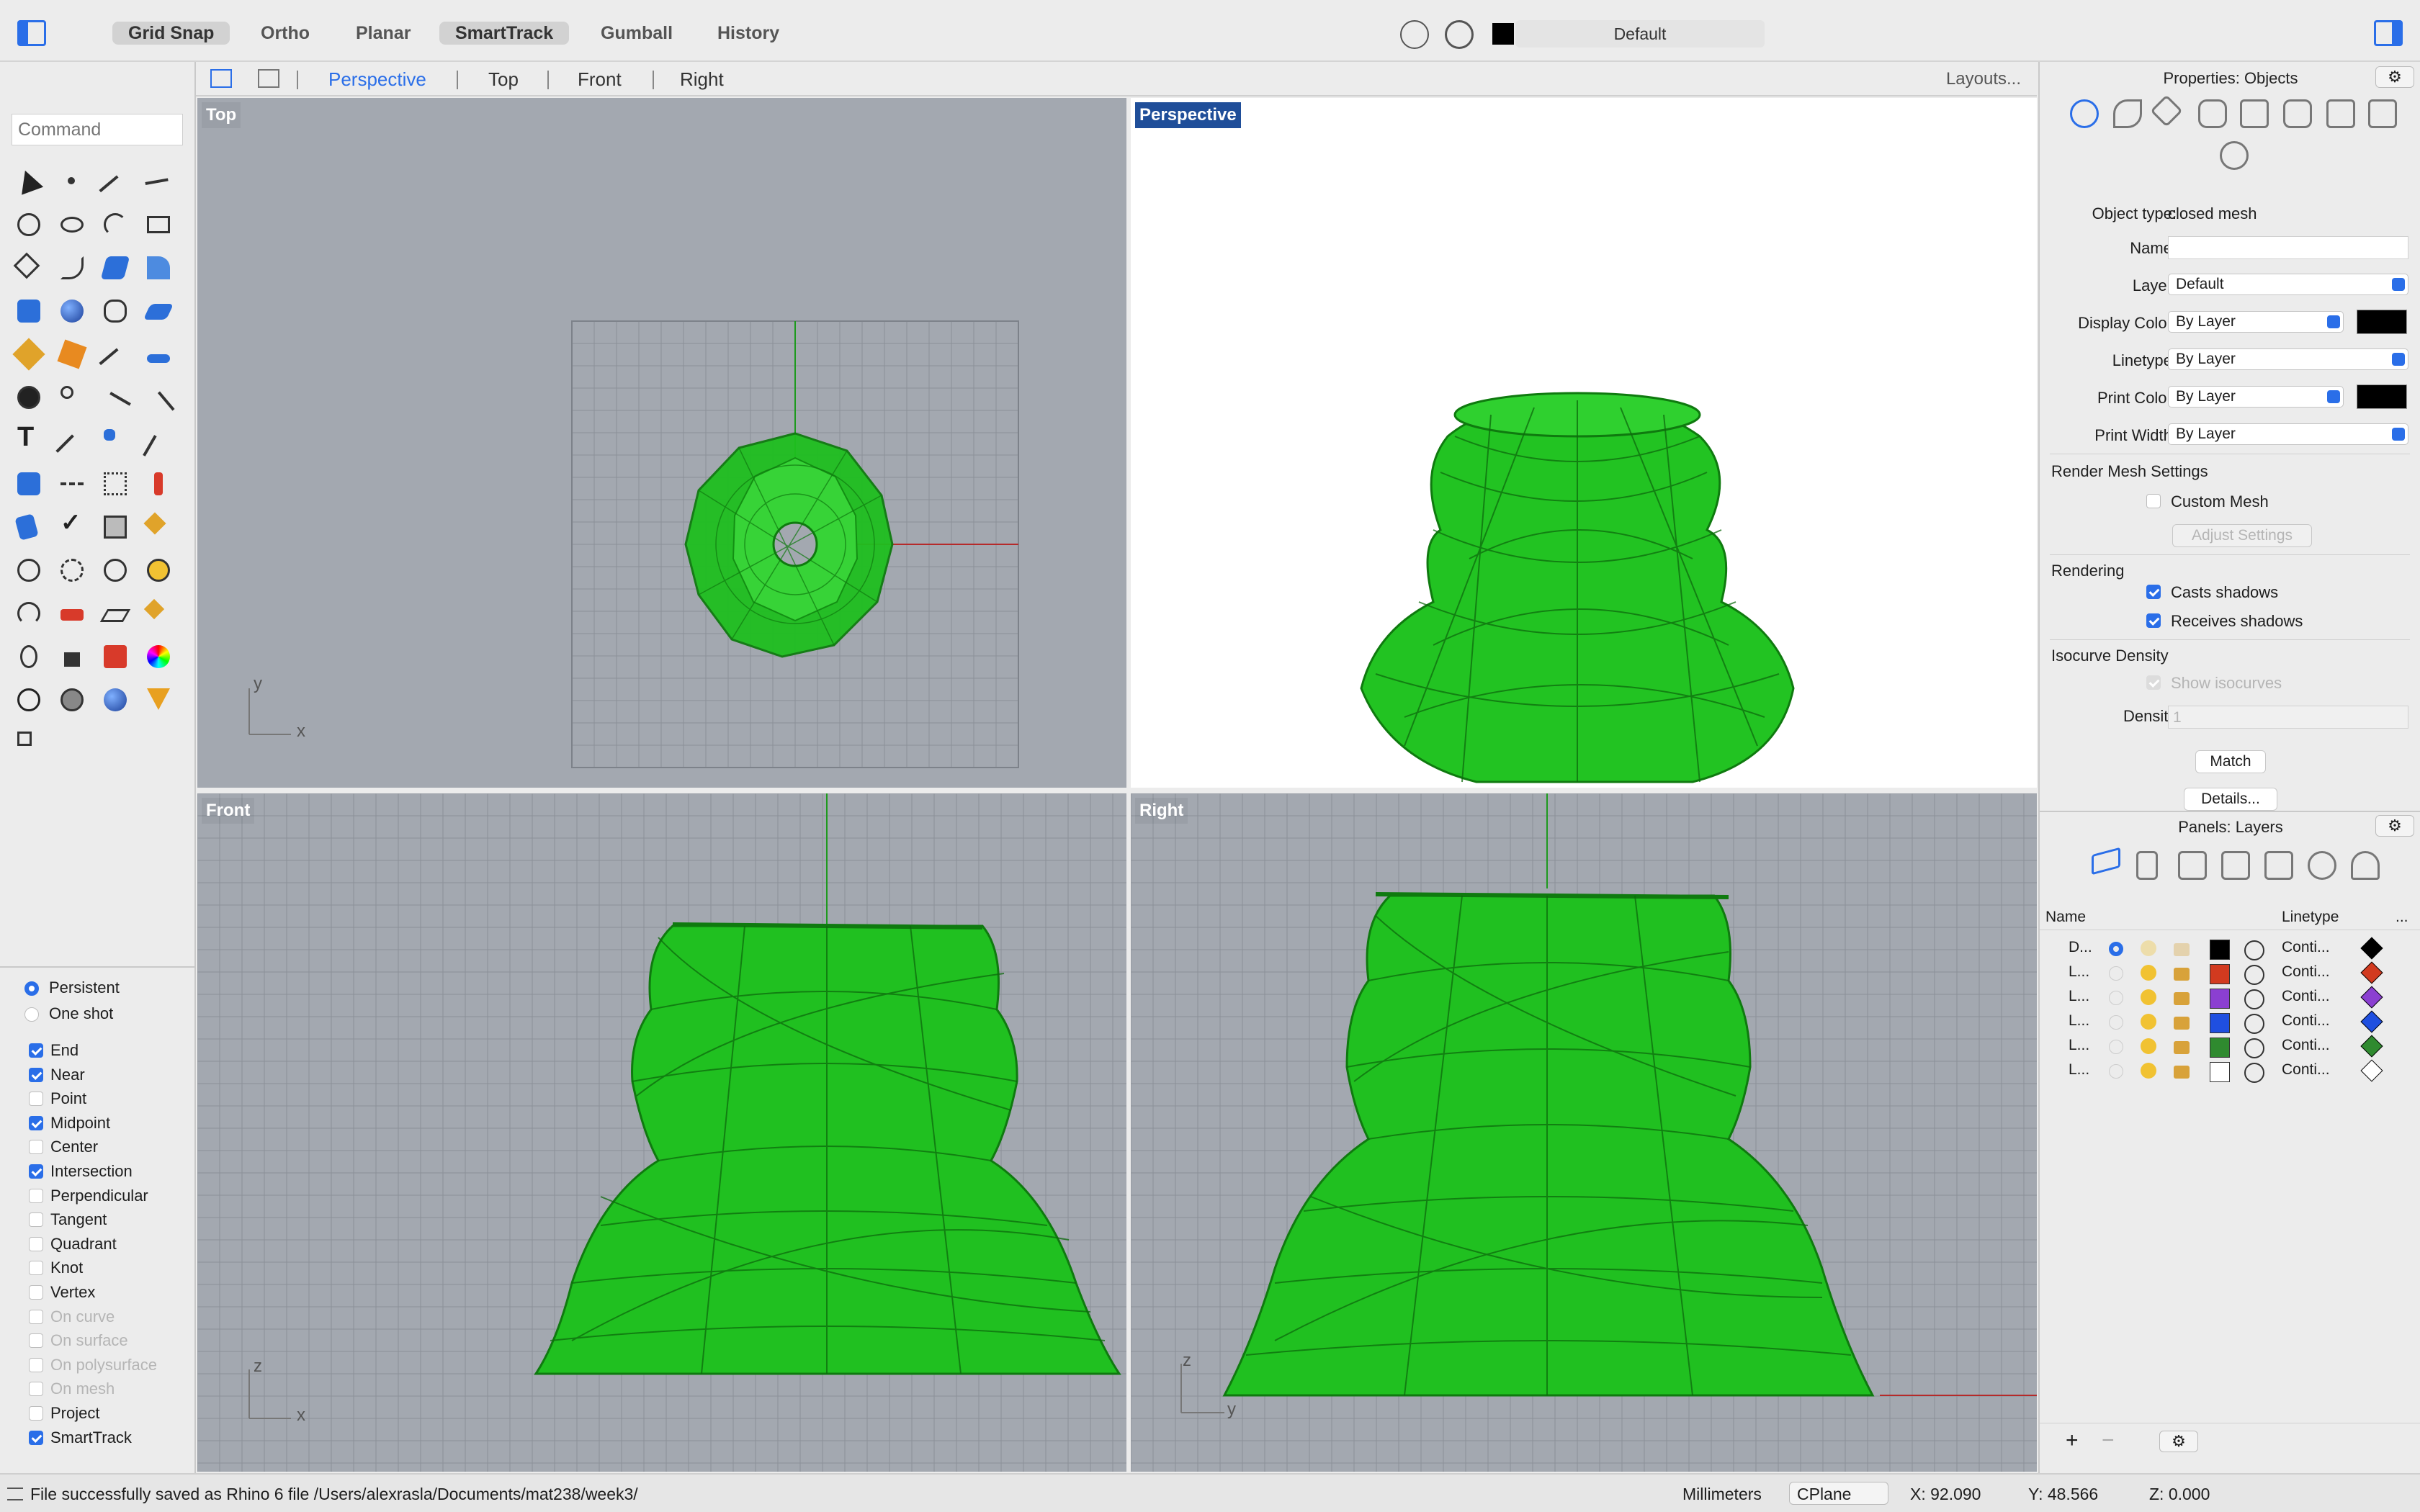  What do you see at coordinates (2278, 865) in the screenshot?
I see `display-icon` at bounding box center [2278, 865].